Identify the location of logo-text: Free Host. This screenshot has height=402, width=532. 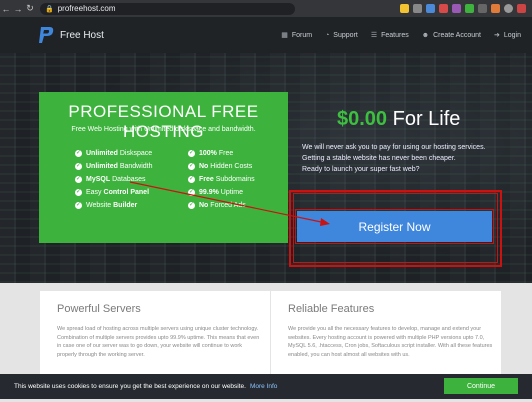
(82, 35).